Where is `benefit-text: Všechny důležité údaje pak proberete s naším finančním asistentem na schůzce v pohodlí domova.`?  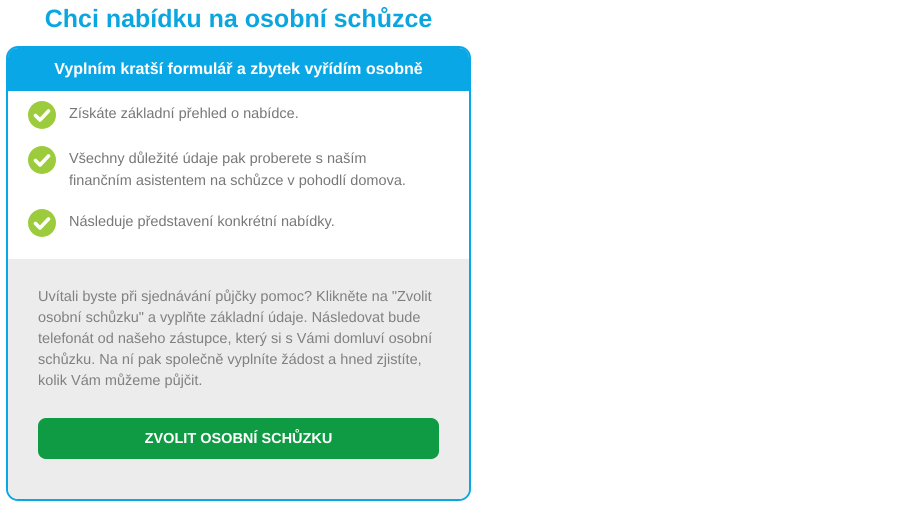 benefit-text: Všechny důležité údaje pak proberete s naším finančním asistentem na schůzce v pohodlí domova. is located at coordinates (238, 170).